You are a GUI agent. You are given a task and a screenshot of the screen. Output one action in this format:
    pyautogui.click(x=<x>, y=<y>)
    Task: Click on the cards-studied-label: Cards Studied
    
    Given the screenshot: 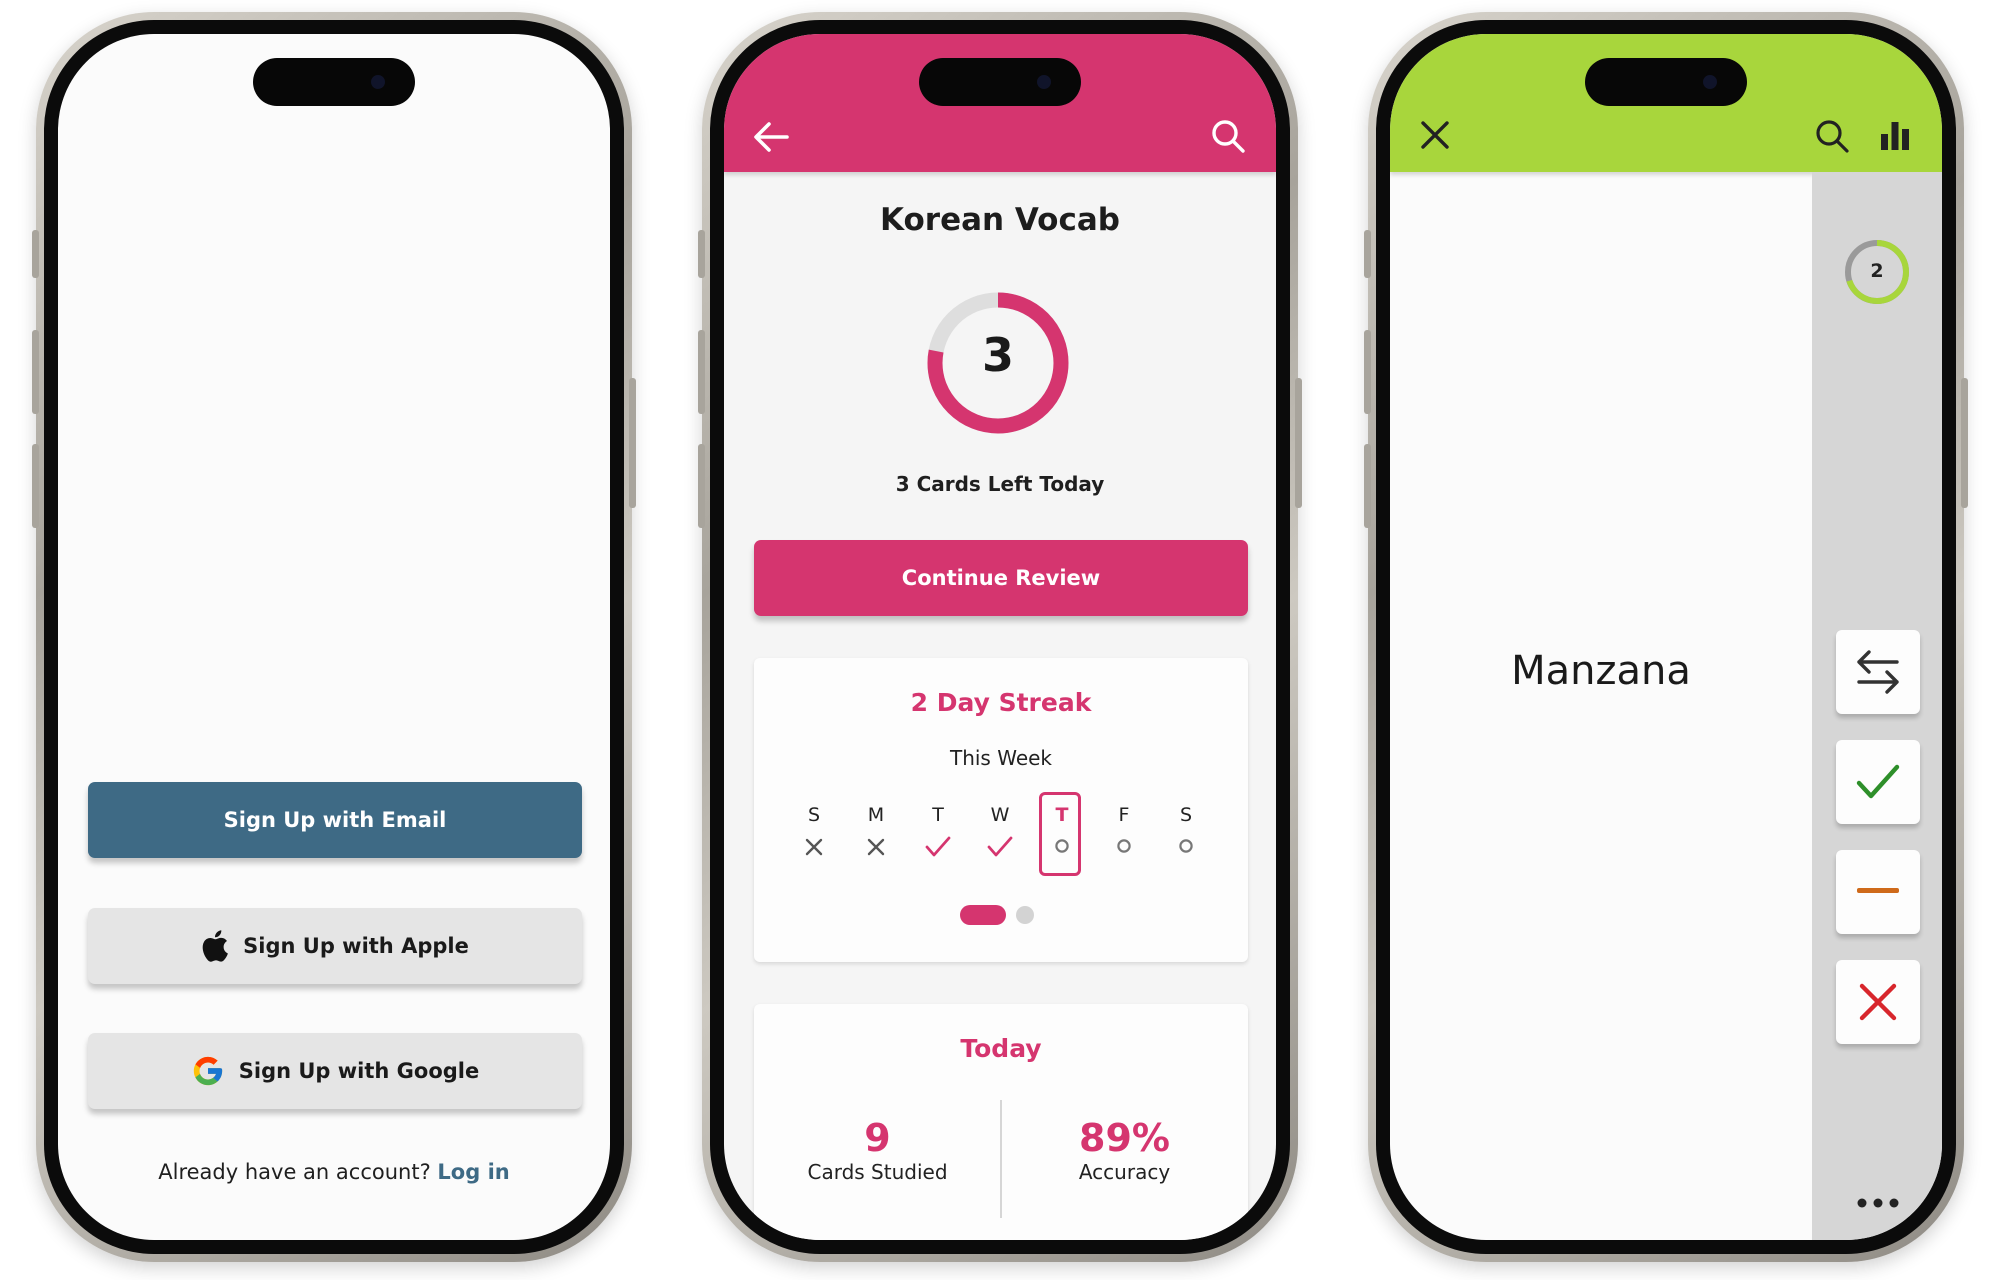 What is the action you would take?
    pyautogui.click(x=877, y=1172)
    